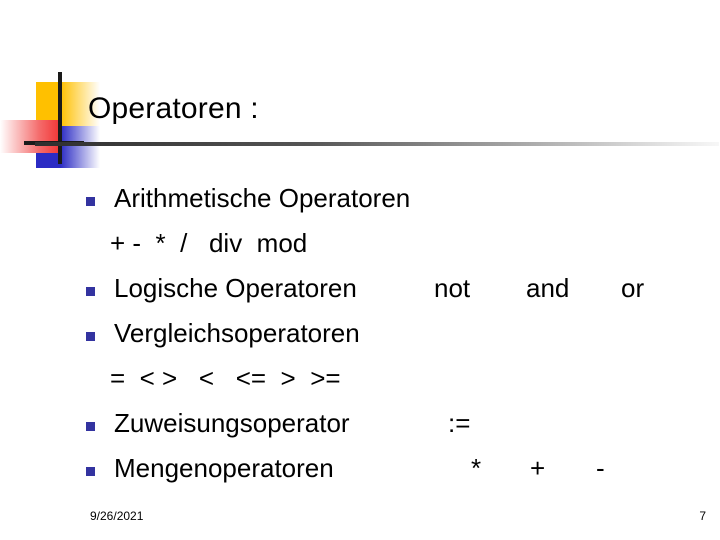 The height and width of the screenshot is (540, 720). I want to click on footer-date: 9/26/2021, so click(117, 516).